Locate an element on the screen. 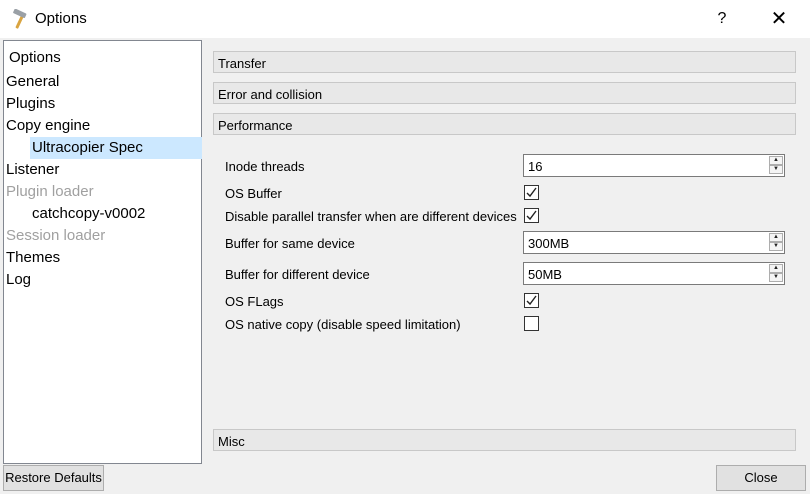 The height and width of the screenshot is (494, 810). section-misc-label: Misc is located at coordinates (231, 441).